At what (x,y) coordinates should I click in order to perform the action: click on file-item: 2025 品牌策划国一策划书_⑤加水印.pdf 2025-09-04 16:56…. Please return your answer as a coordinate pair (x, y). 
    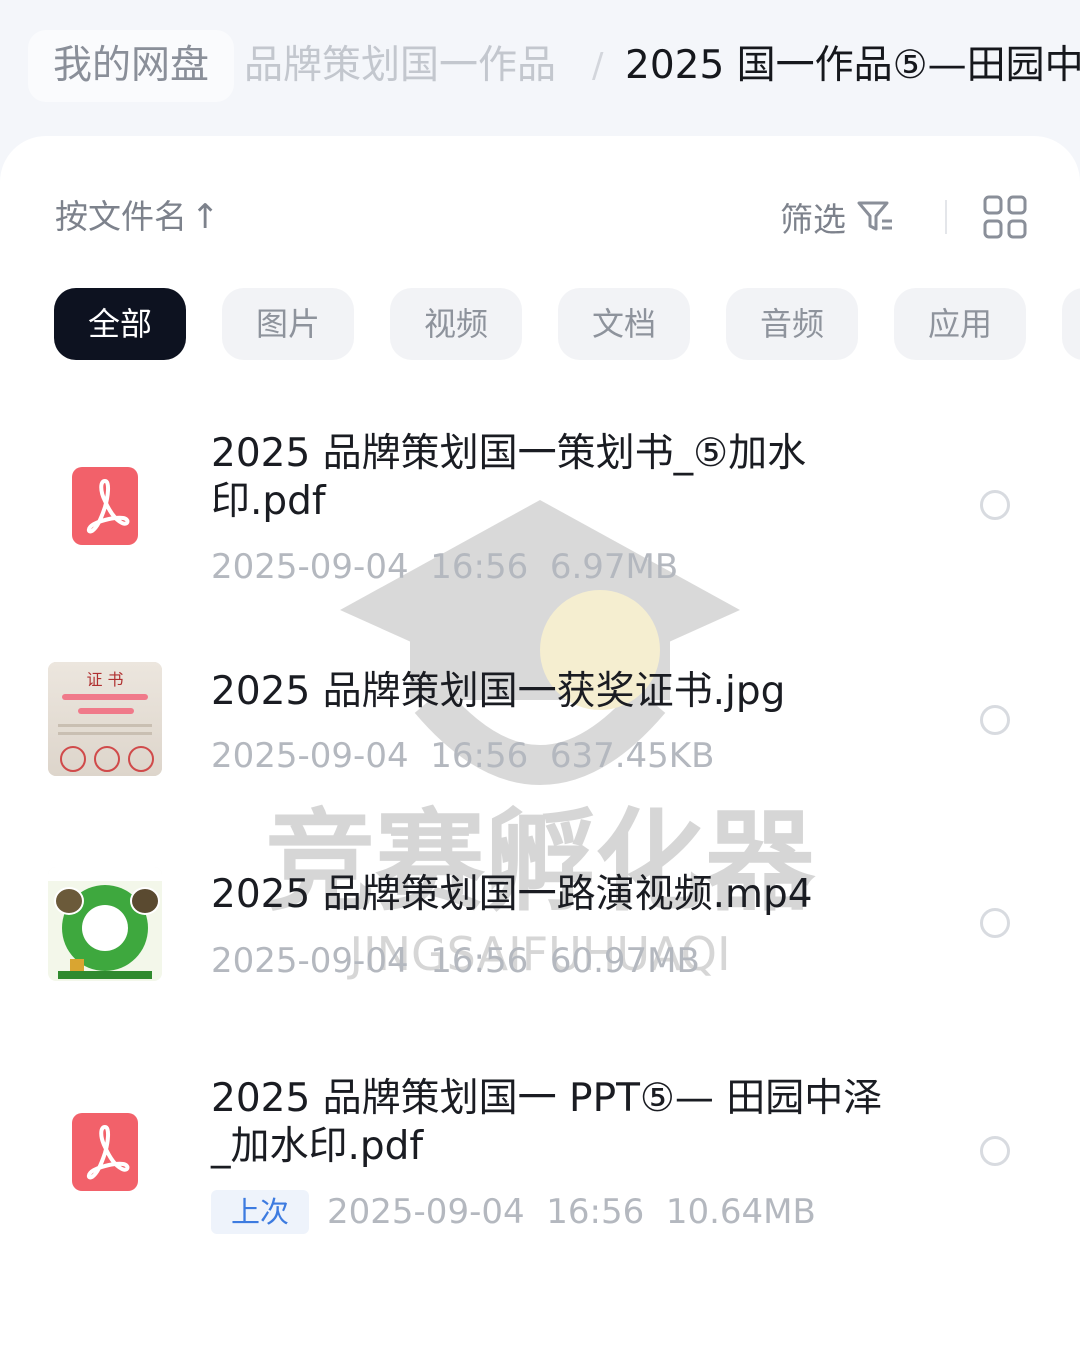
    Looking at the image, I should click on (540, 510).